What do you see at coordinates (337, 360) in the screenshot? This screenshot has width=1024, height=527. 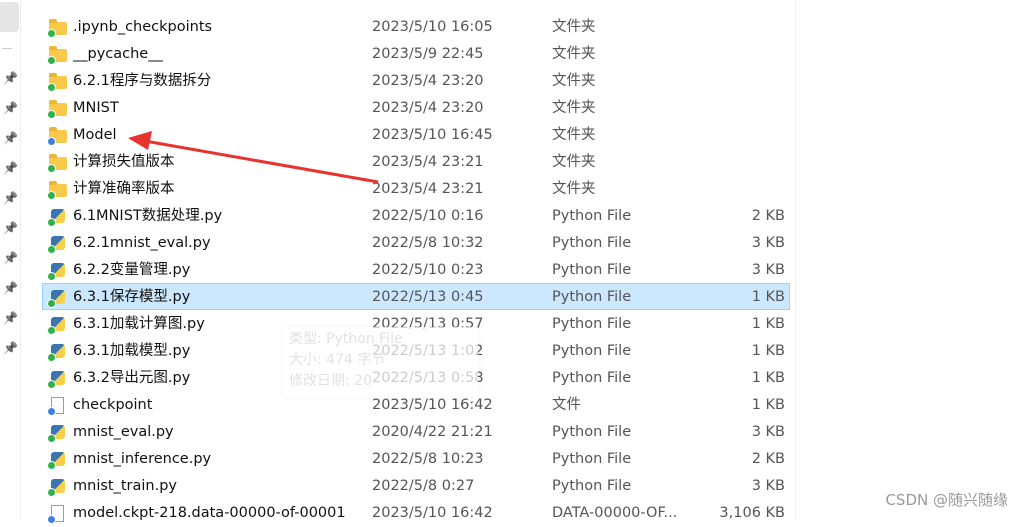 I see `tooltip-size: 大小: 474 字节` at bounding box center [337, 360].